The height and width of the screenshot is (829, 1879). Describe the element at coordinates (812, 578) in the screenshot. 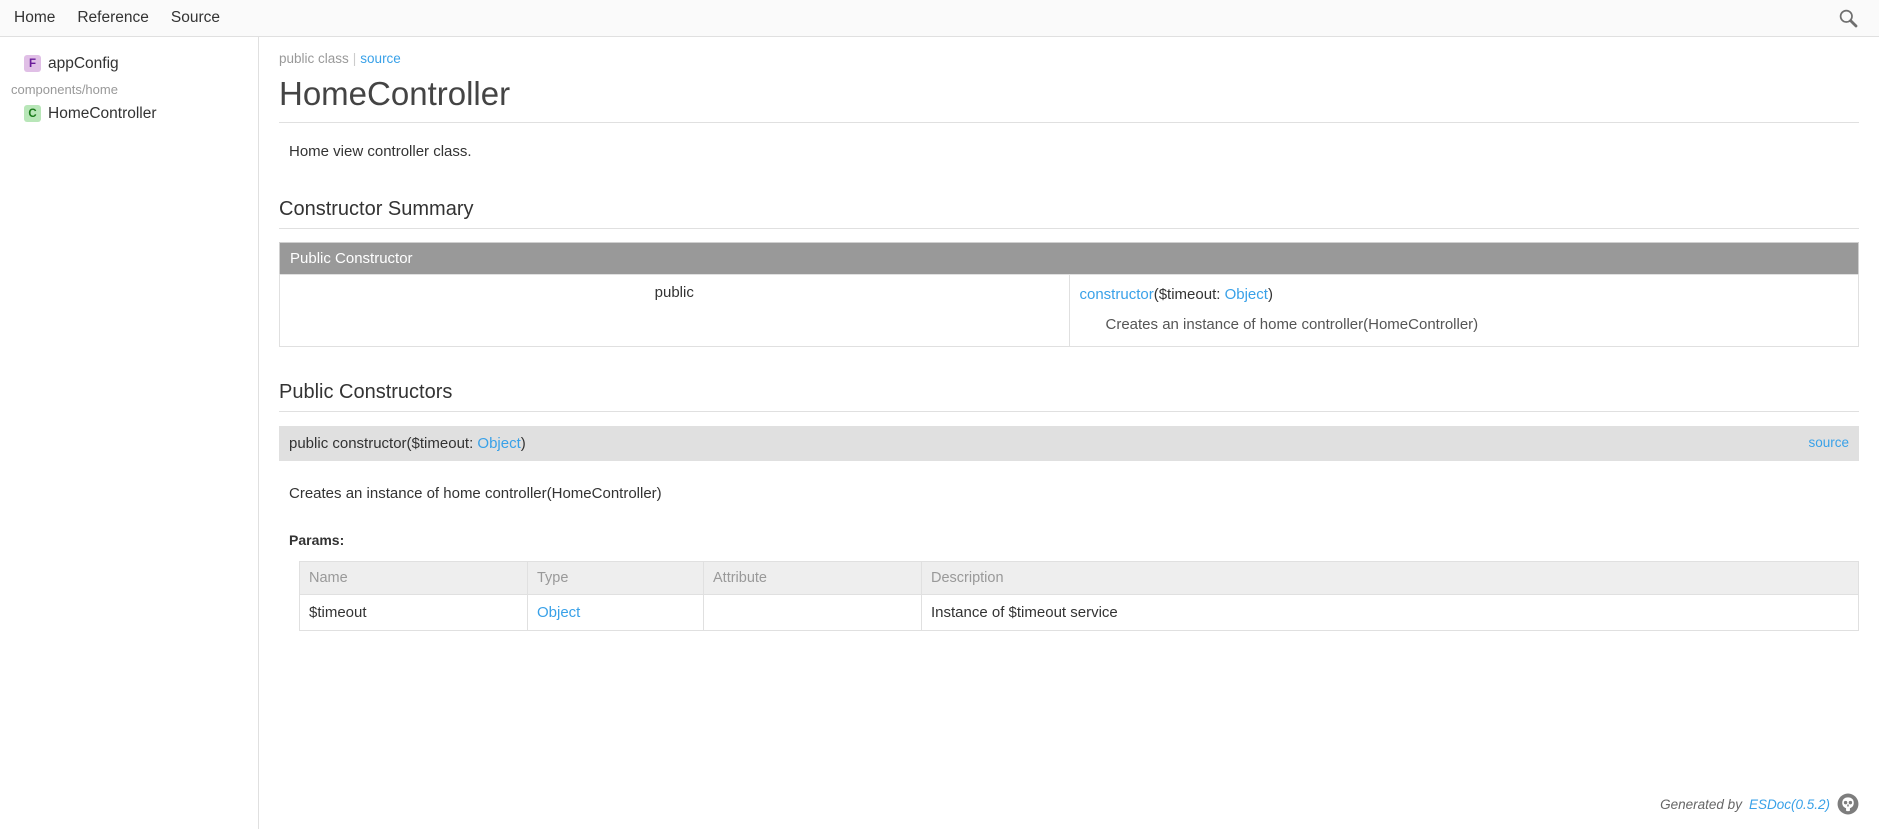

I see `params-col-attribute: Attribute` at that location.